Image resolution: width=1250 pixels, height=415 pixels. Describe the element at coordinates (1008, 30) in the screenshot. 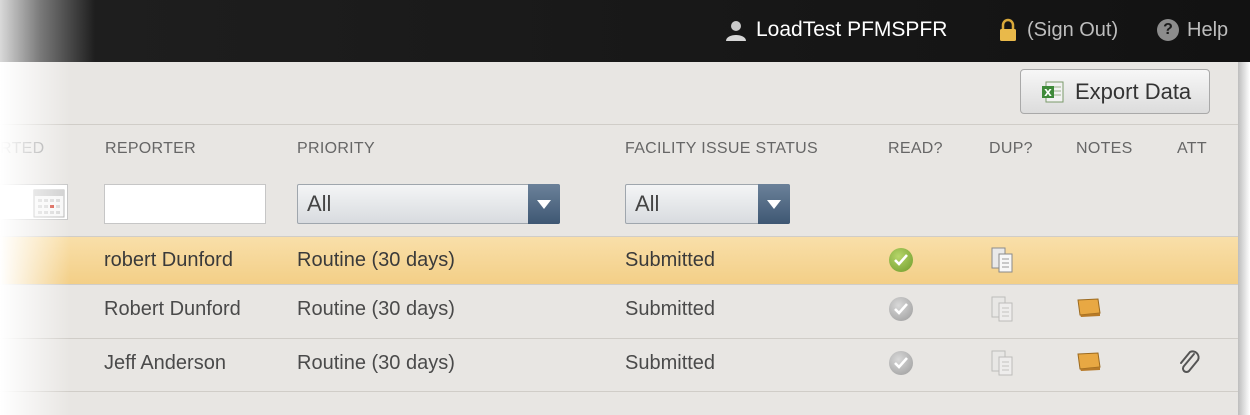

I see `lock-icon` at that location.